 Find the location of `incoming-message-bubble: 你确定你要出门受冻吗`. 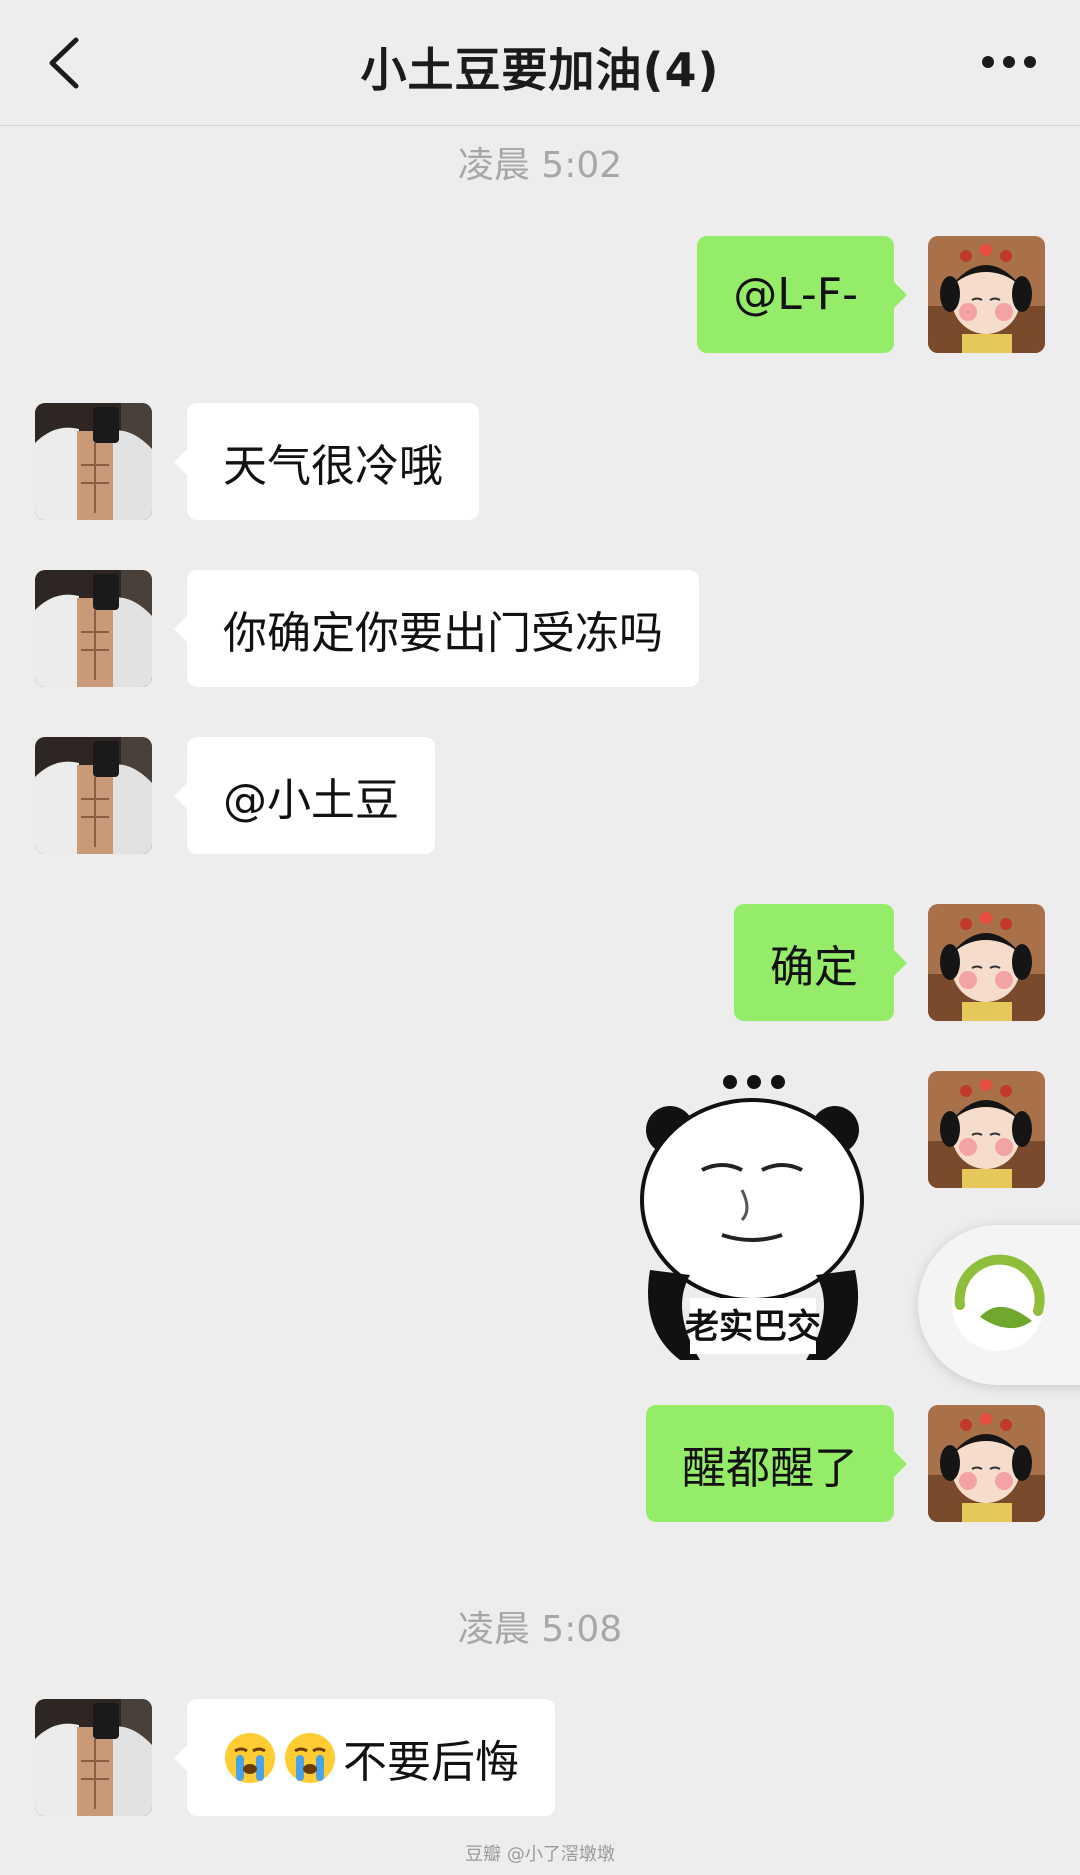

incoming-message-bubble: 你确定你要出门受冻吗 is located at coordinates (436, 628).